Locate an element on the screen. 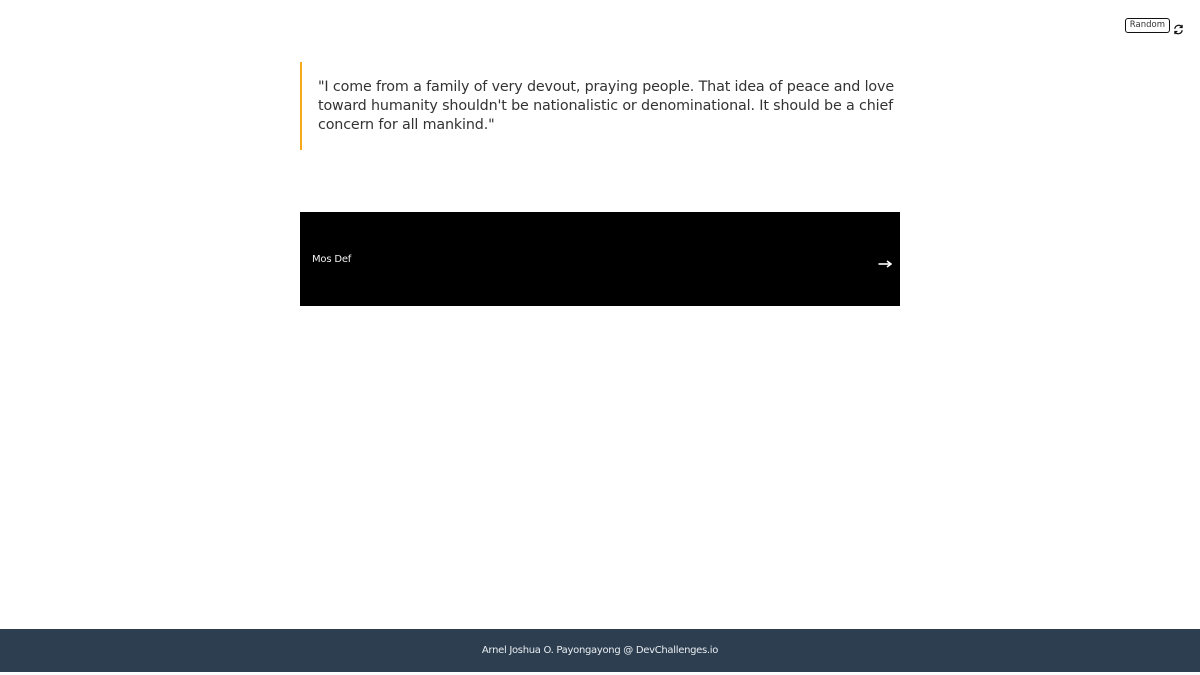  author-card: Mos Def is located at coordinates (600, 259).